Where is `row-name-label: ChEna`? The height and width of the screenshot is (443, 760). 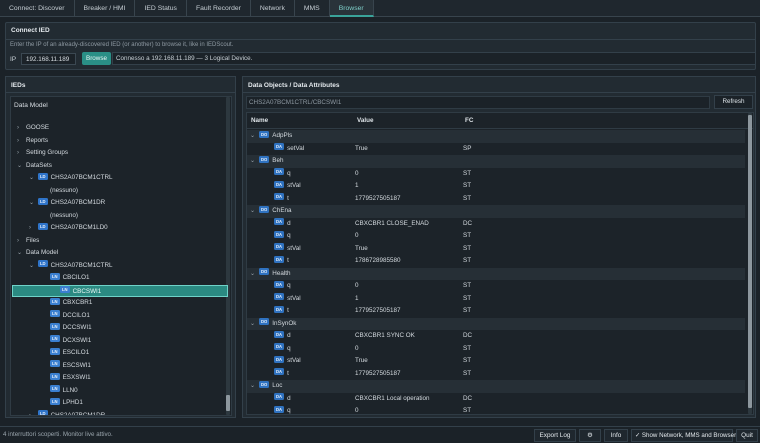
row-name-label: ChEna is located at coordinates (282, 210).